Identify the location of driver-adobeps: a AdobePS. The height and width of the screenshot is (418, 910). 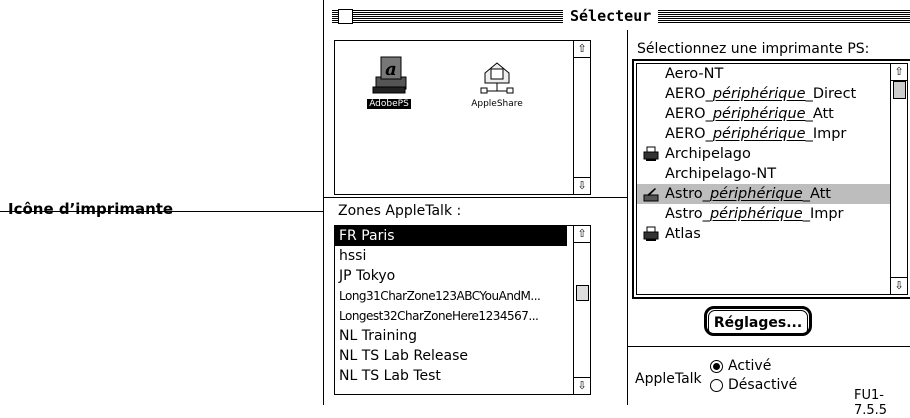
(389, 81).